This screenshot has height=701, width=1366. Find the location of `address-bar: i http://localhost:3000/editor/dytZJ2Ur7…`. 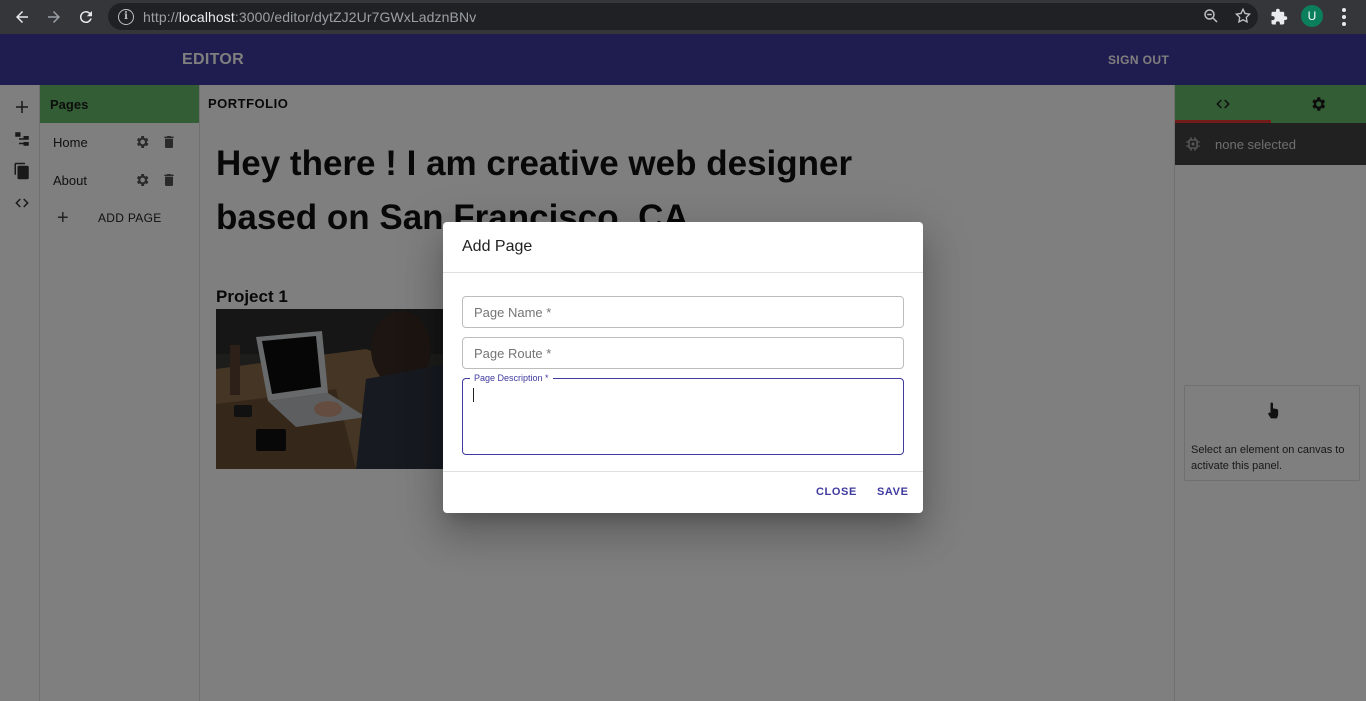

address-bar: i http://localhost:3000/editor/dytZJ2Ur7… is located at coordinates (683, 16).